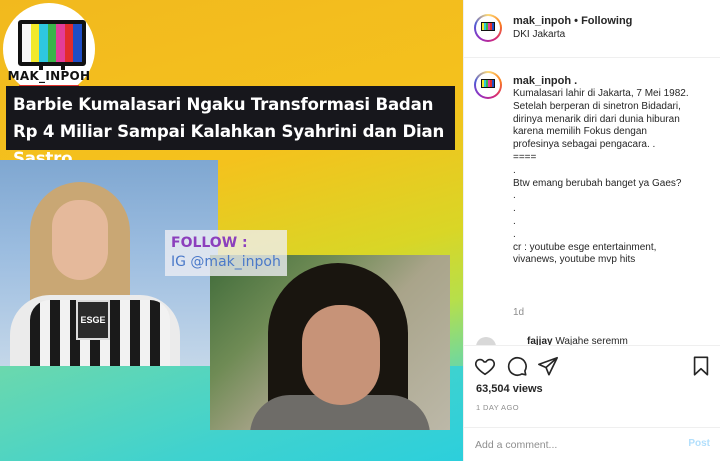  Describe the element at coordinates (542, 21) in the screenshot. I see `header-username: mak_inpoh` at that location.